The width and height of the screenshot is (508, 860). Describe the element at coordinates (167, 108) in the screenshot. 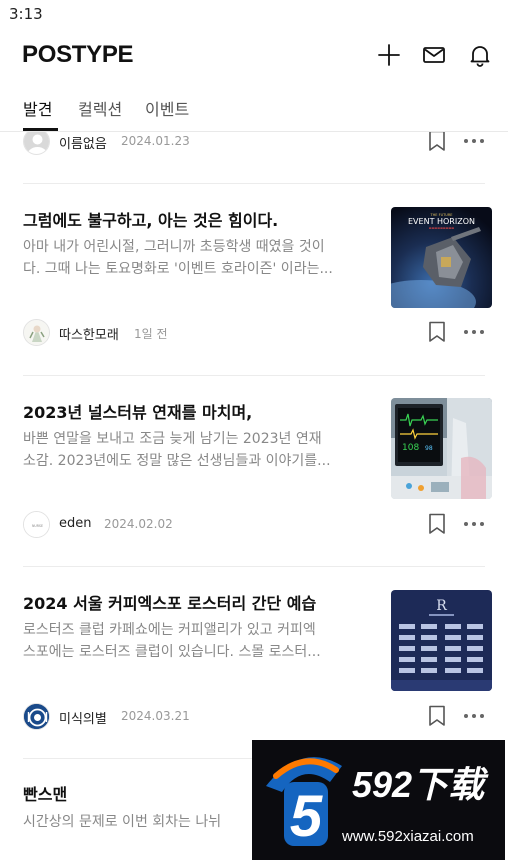

I see `tab-event: 이벤트` at that location.